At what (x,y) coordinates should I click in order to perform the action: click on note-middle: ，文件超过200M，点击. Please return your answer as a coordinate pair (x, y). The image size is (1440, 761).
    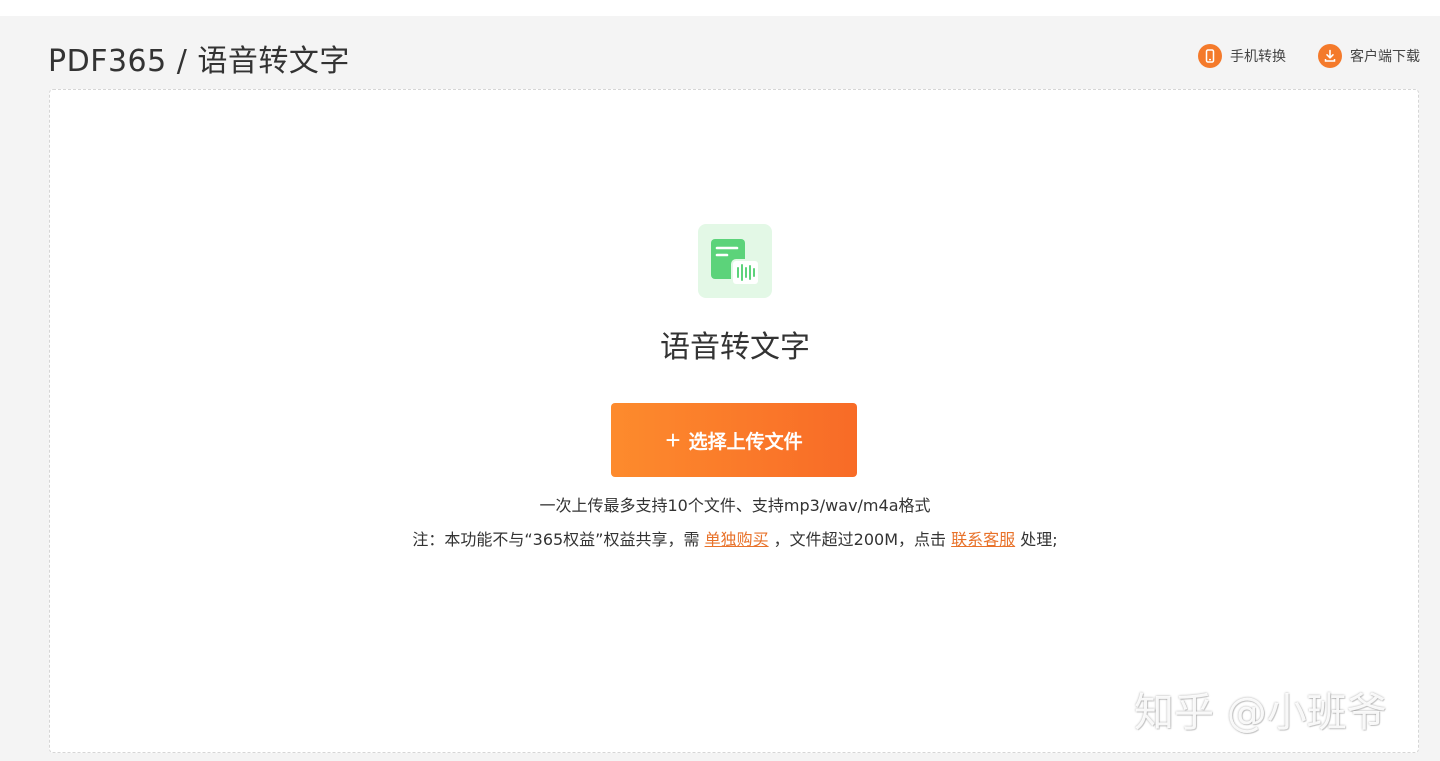
    Looking at the image, I should click on (860, 539).